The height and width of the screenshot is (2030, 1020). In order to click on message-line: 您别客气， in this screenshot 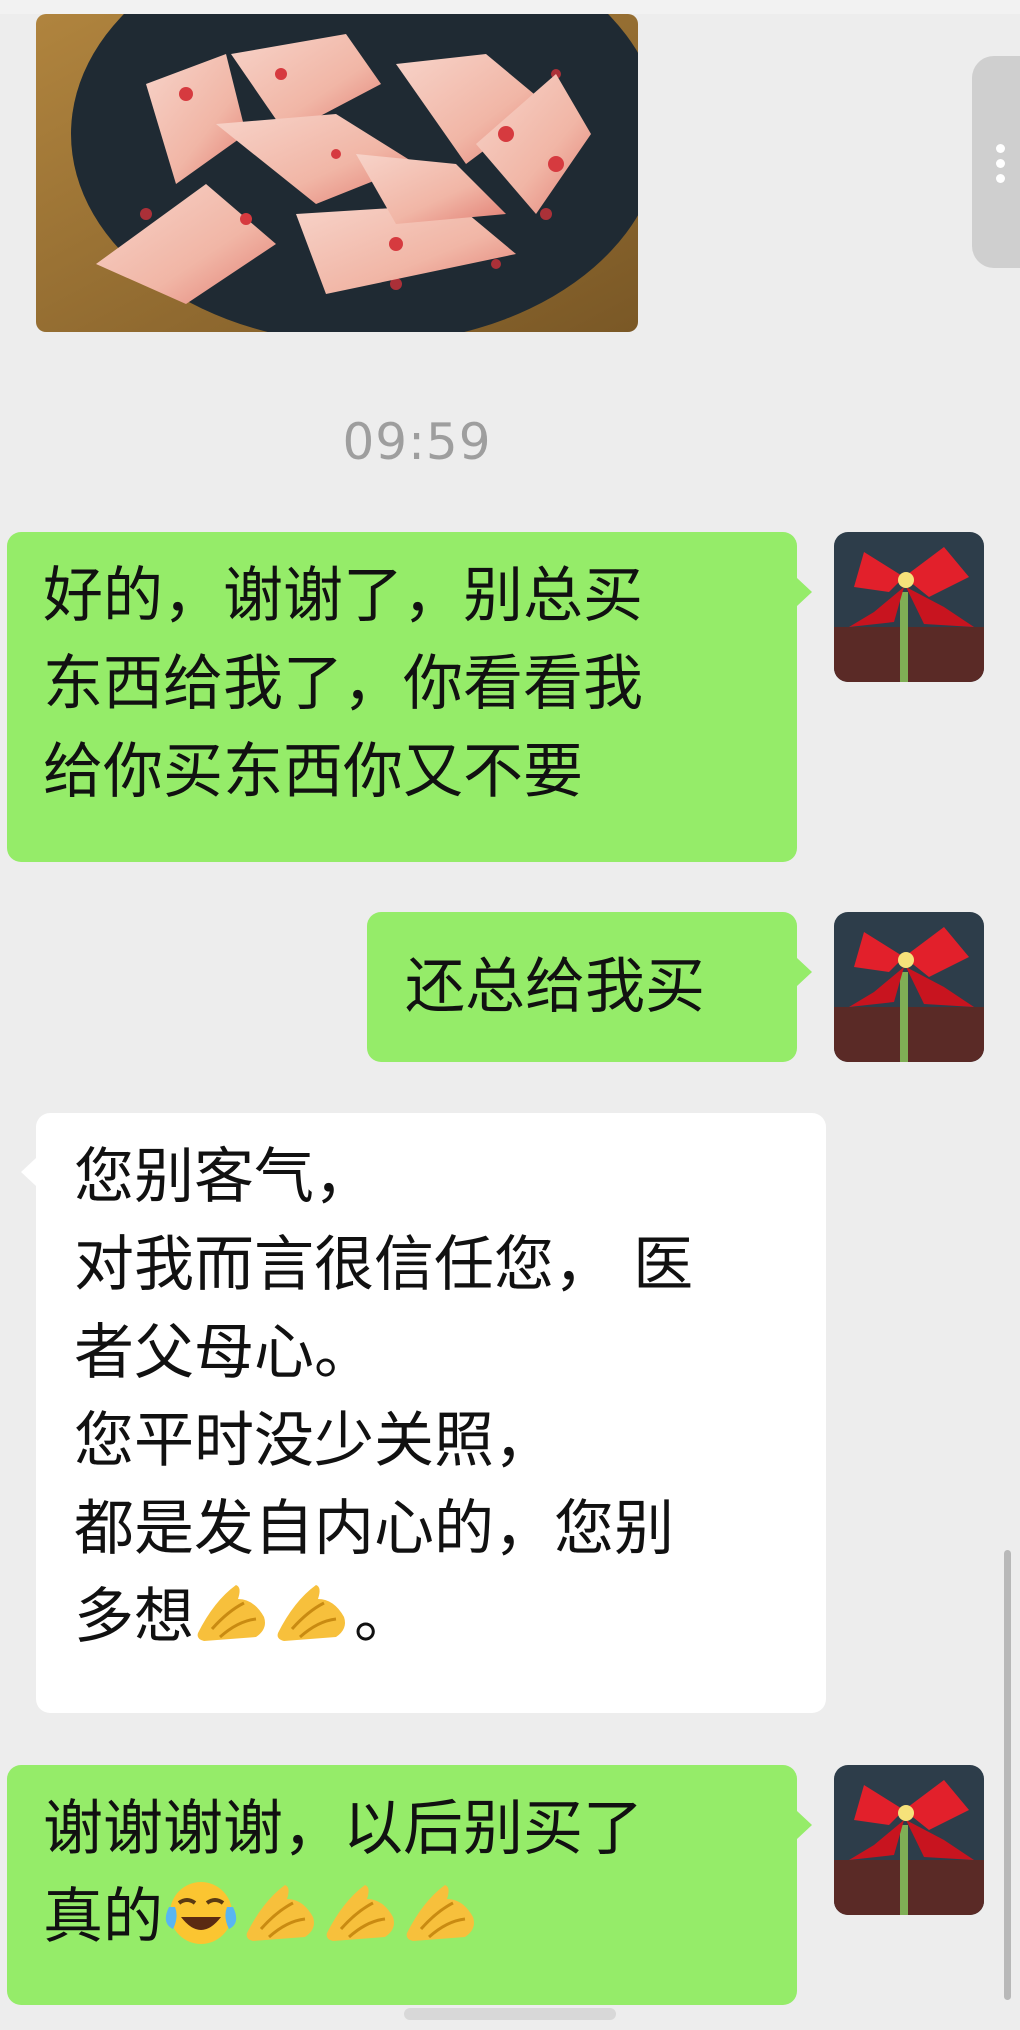, I will do `click(224, 1177)`.